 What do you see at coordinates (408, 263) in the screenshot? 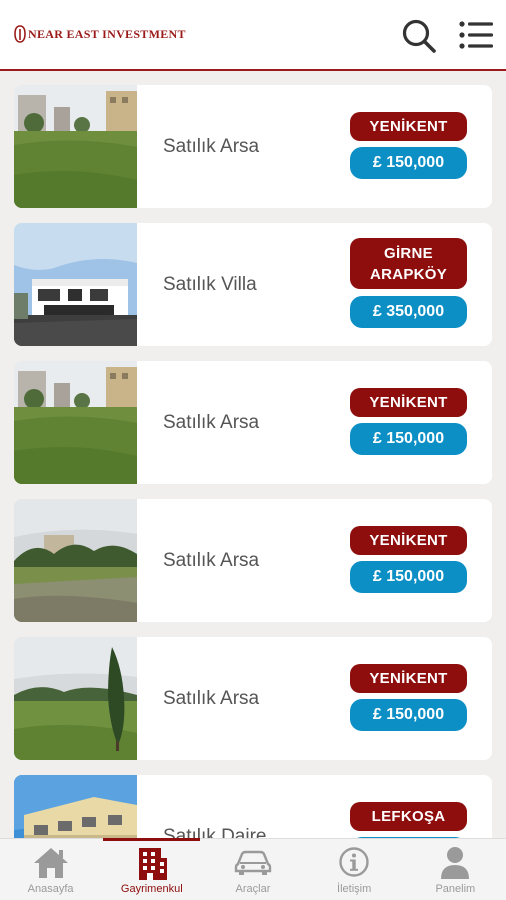
I see `location-badge: GİRNE ARAPKÖY` at bounding box center [408, 263].